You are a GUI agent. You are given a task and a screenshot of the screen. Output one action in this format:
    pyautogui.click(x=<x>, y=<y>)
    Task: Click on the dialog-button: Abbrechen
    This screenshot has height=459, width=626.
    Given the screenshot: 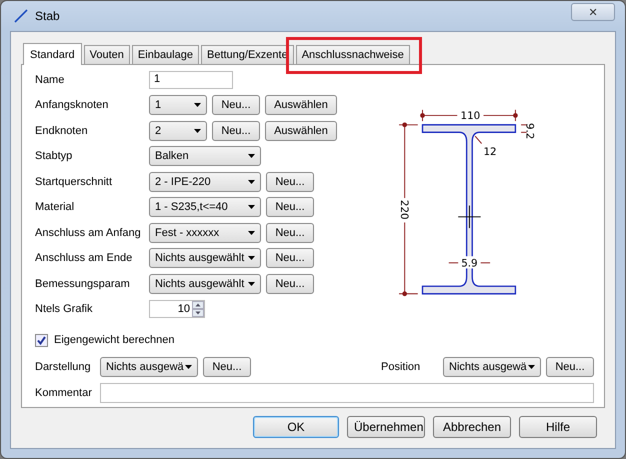 What is the action you would take?
    pyautogui.click(x=472, y=427)
    